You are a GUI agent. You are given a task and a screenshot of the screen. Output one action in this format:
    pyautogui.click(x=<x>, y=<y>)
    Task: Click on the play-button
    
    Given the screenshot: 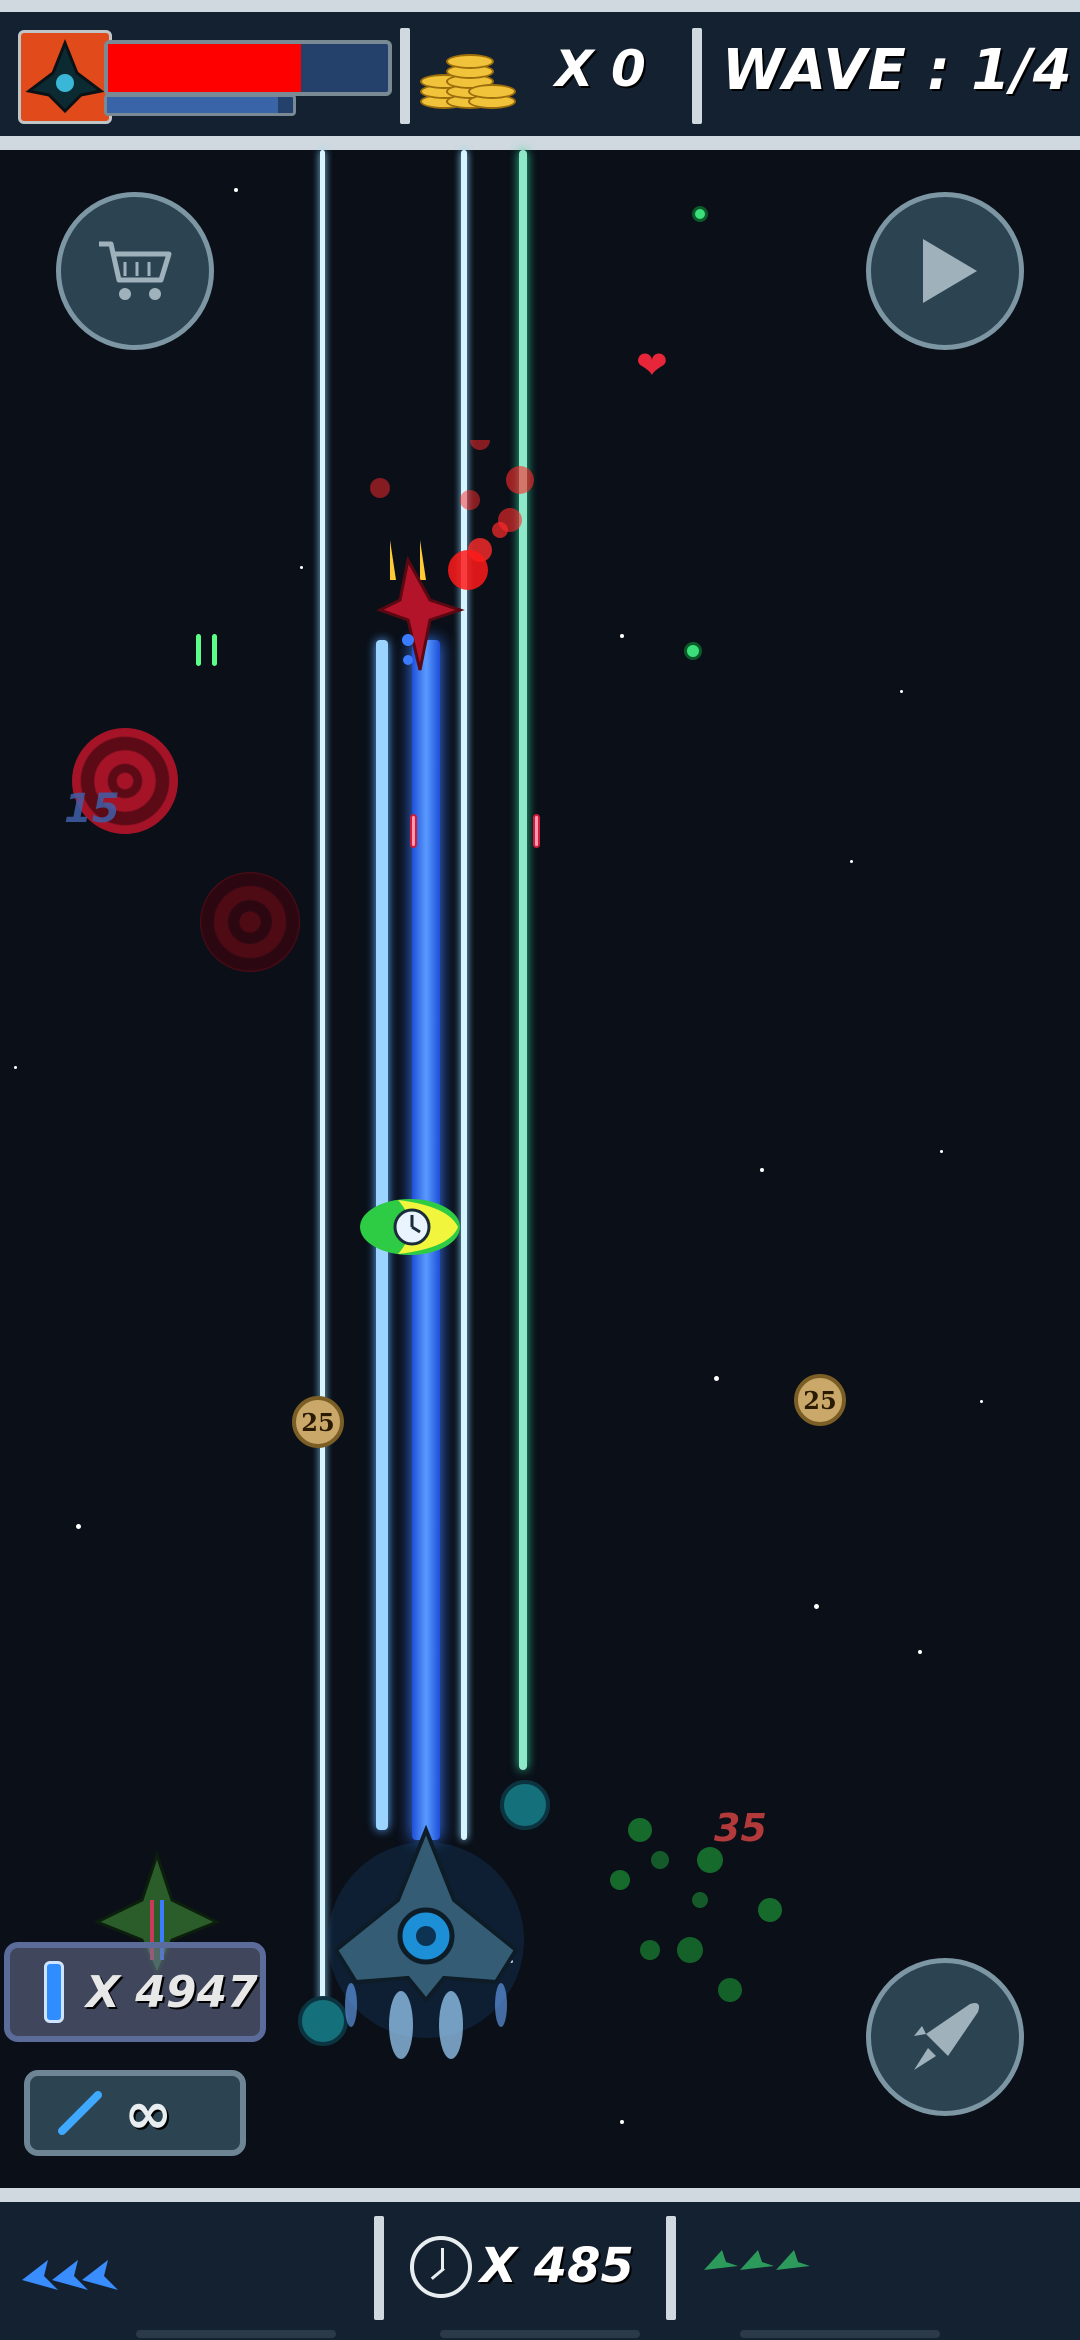 What is the action you would take?
    pyautogui.click(x=945, y=271)
    